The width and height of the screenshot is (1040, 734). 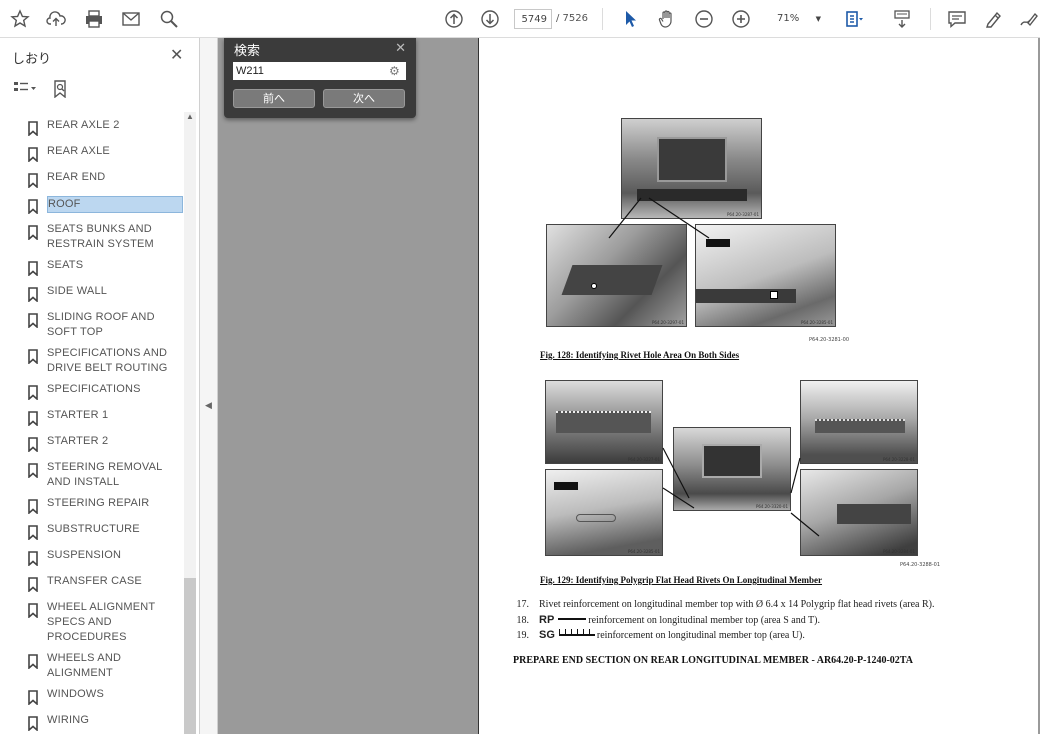 What do you see at coordinates (61, 91) in the screenshot?
I see `find-bookmark-icon` at bounding box center [61, 91].